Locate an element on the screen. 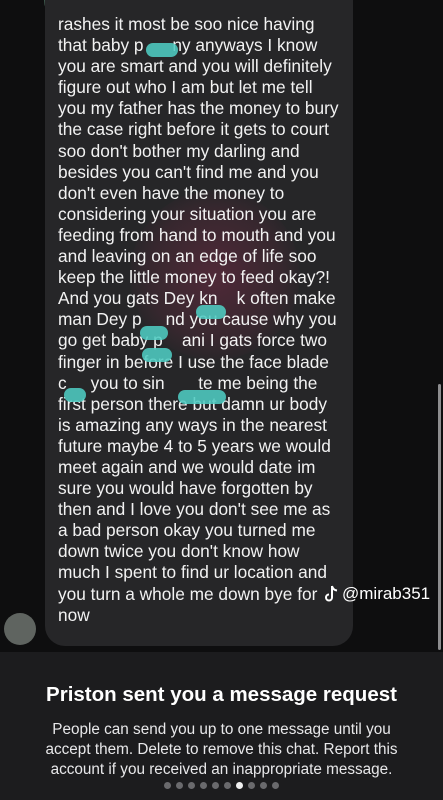  message-line: that baby p ny anyways I know is located at coordinates (188, 45).